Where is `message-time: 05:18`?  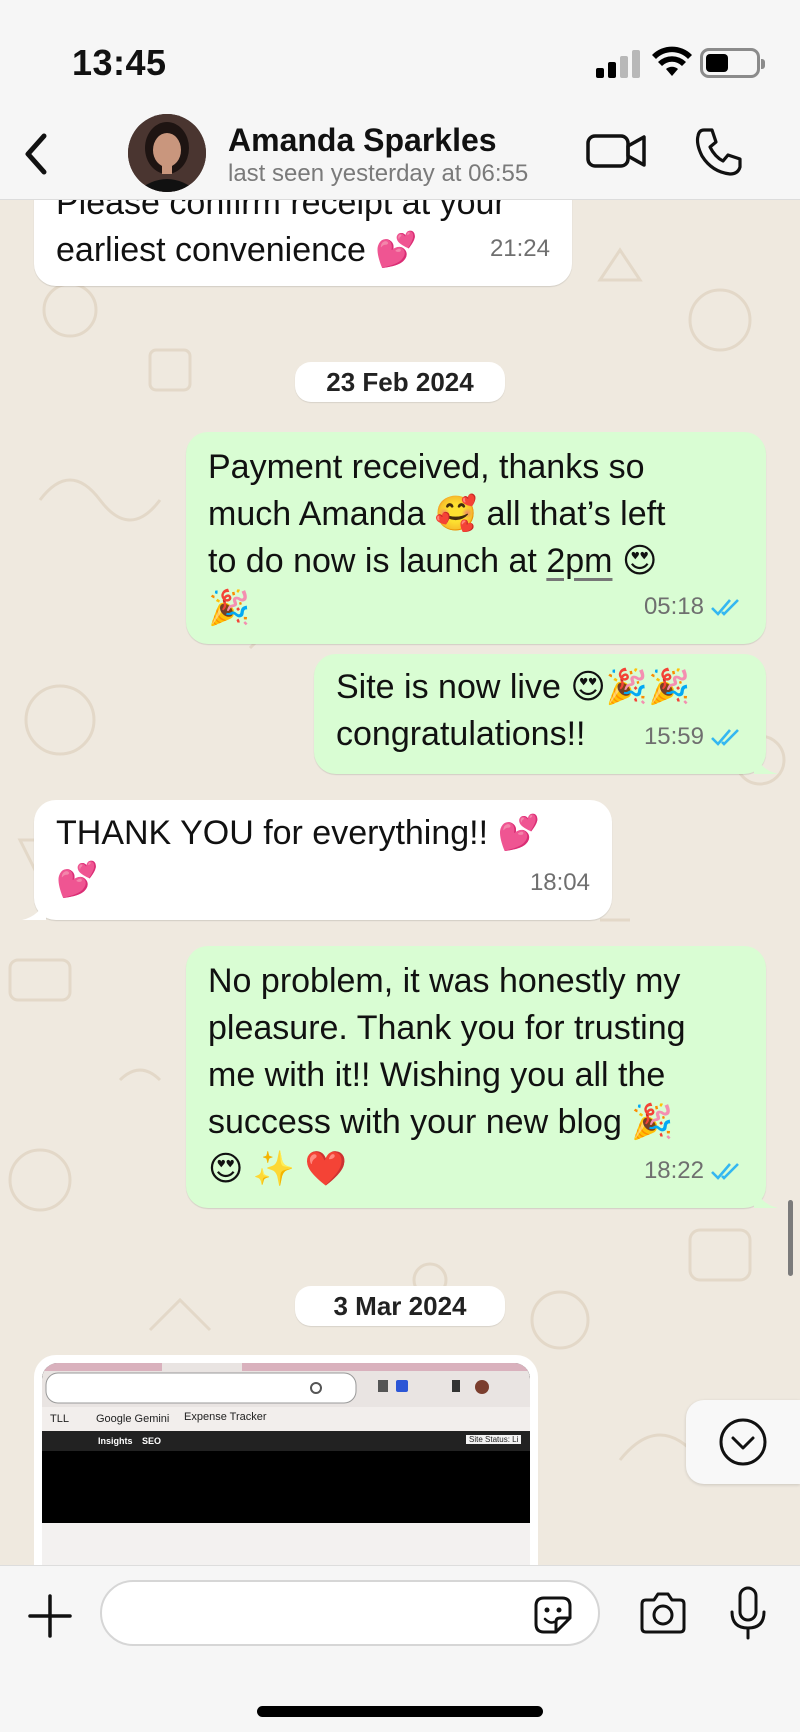 message-time: 05:18 is located at coordinates (673, 606).